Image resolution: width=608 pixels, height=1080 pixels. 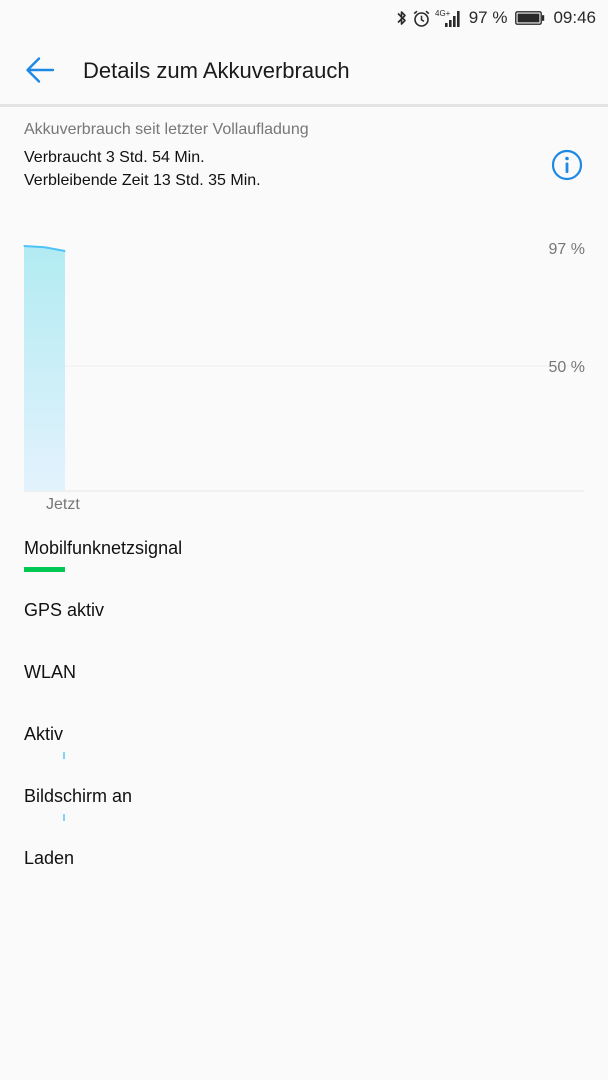 I want to click on alarm-icon, so click(x=421, y=18).